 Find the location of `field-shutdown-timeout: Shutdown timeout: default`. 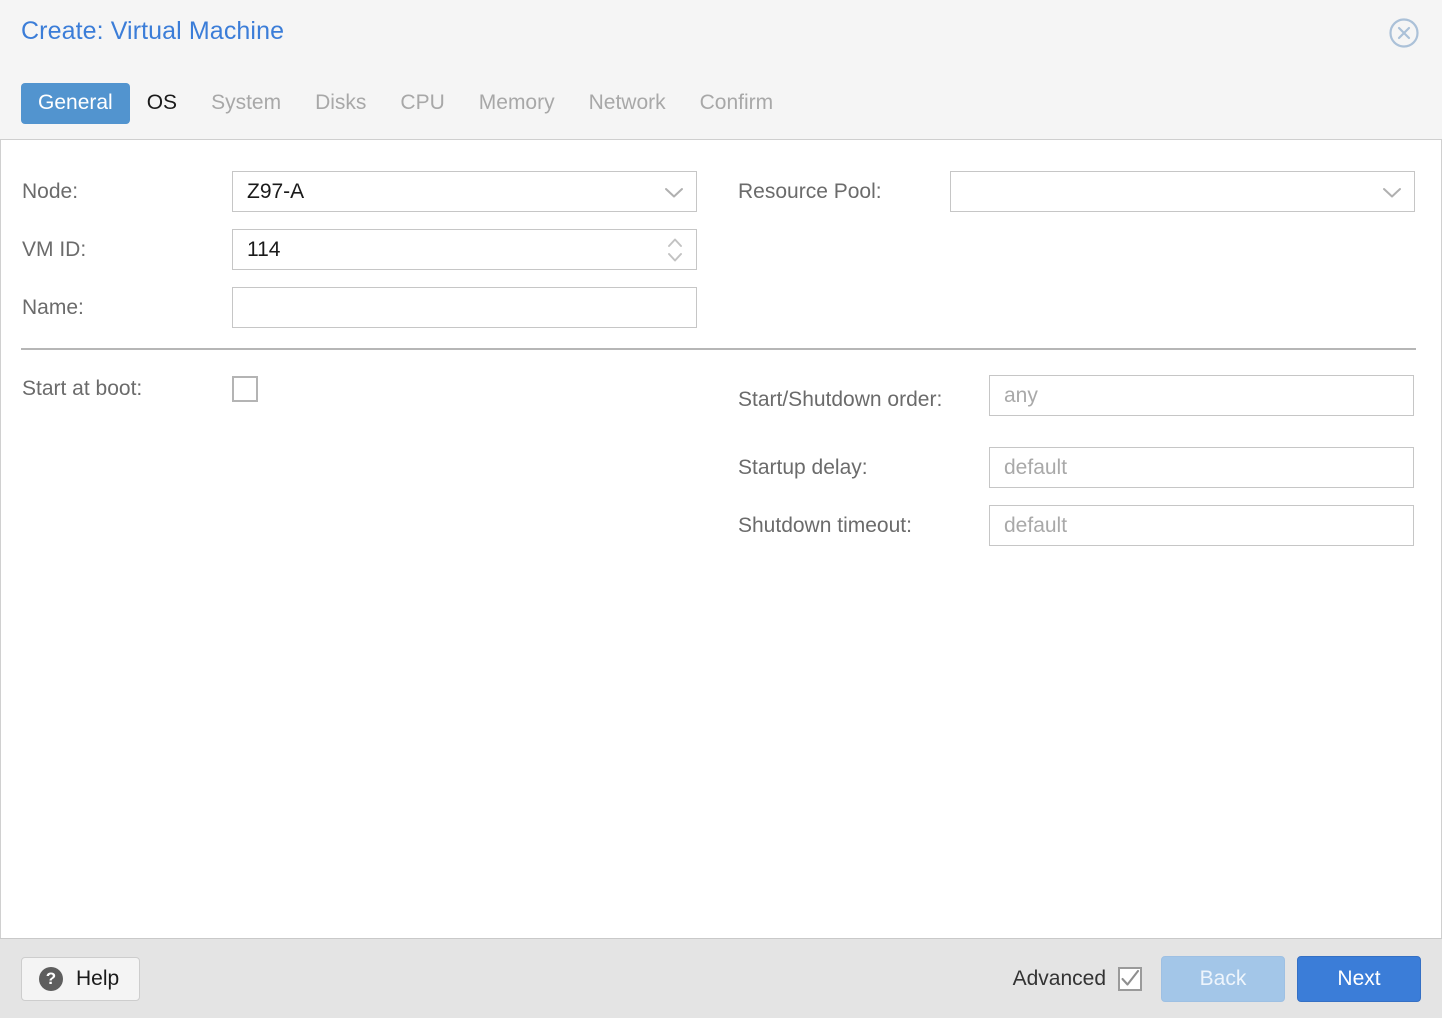

field-shutdown-timeout: Shutdown timeout: default is located at coordinates (1087, 525).